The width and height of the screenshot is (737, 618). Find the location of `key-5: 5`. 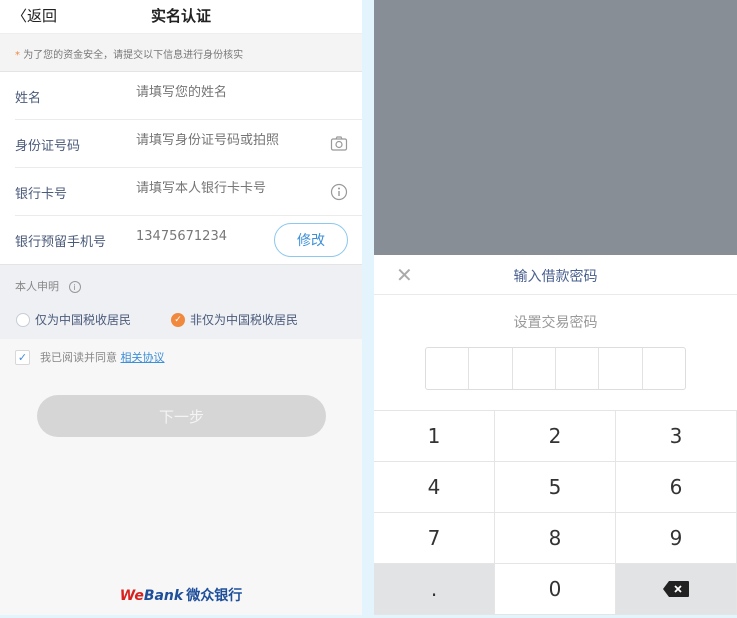

key-5: 5 is located at coordinates (555, 487).